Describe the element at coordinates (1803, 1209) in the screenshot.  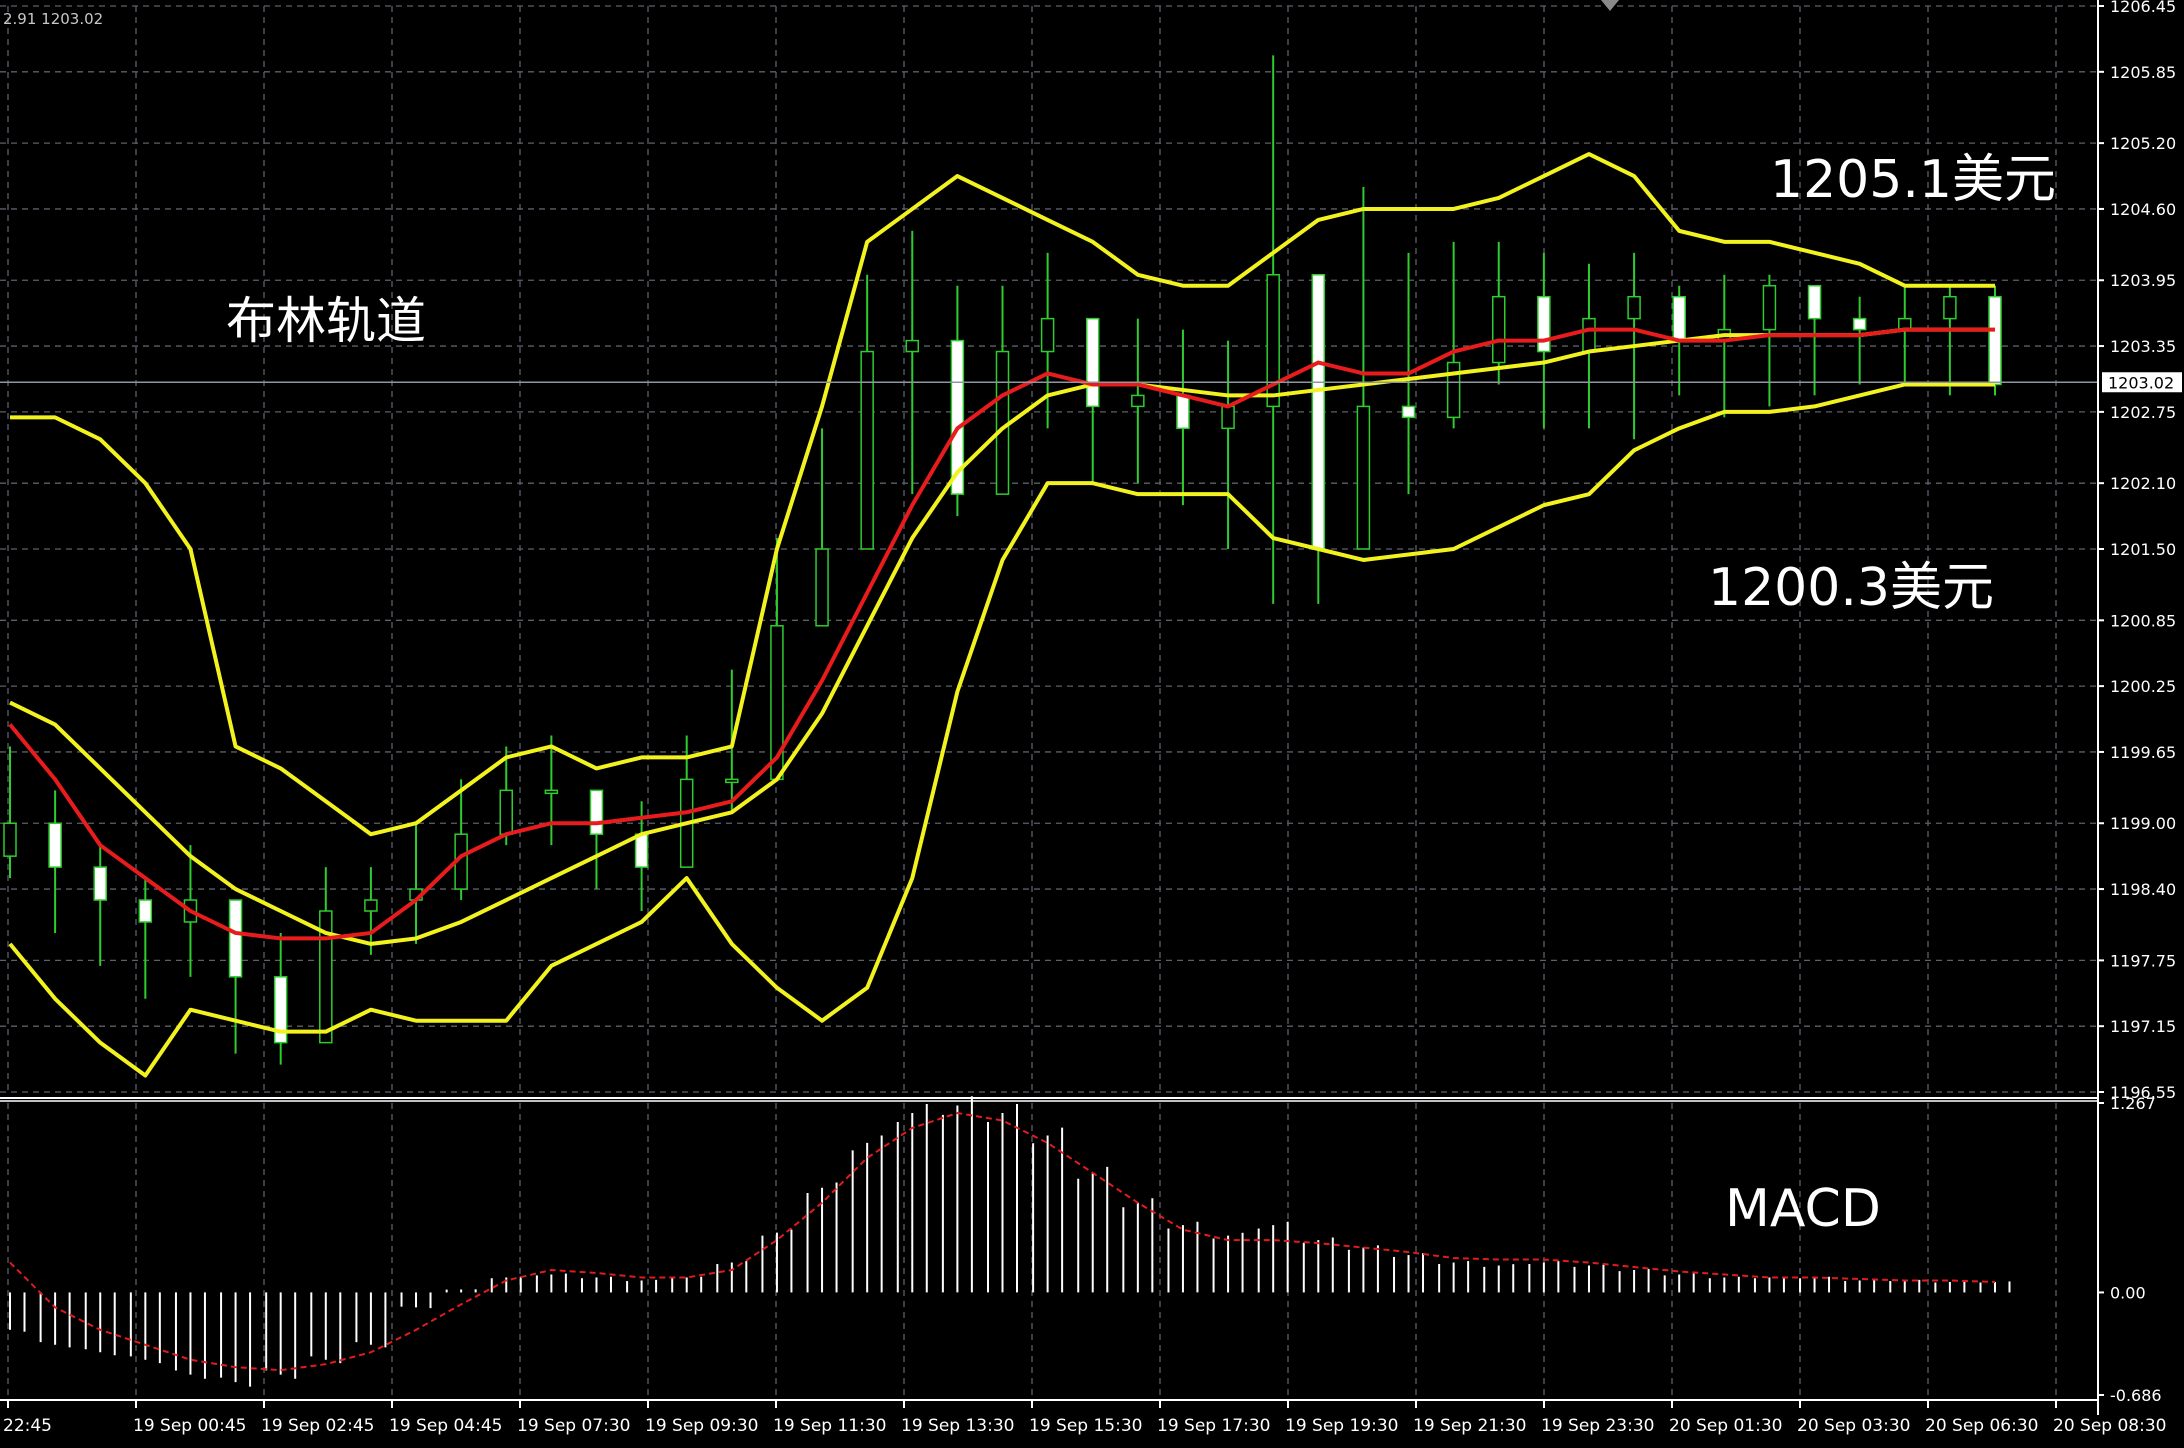
I see `annotation-macd: MACD` at that location.